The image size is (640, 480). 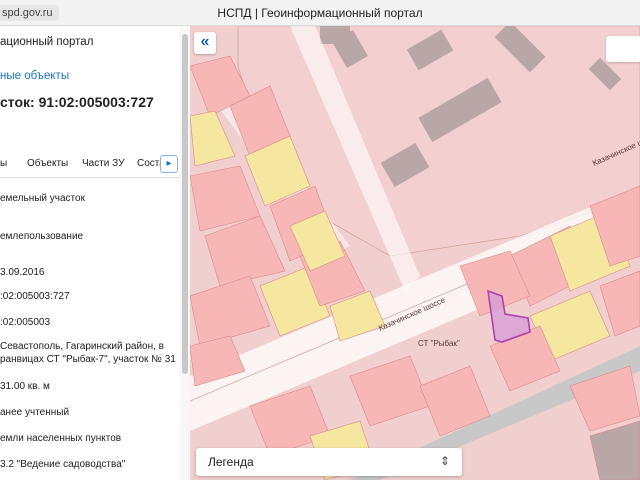 I want to click on legend-select: Легенда ⇕, so click(x=329, y=462).